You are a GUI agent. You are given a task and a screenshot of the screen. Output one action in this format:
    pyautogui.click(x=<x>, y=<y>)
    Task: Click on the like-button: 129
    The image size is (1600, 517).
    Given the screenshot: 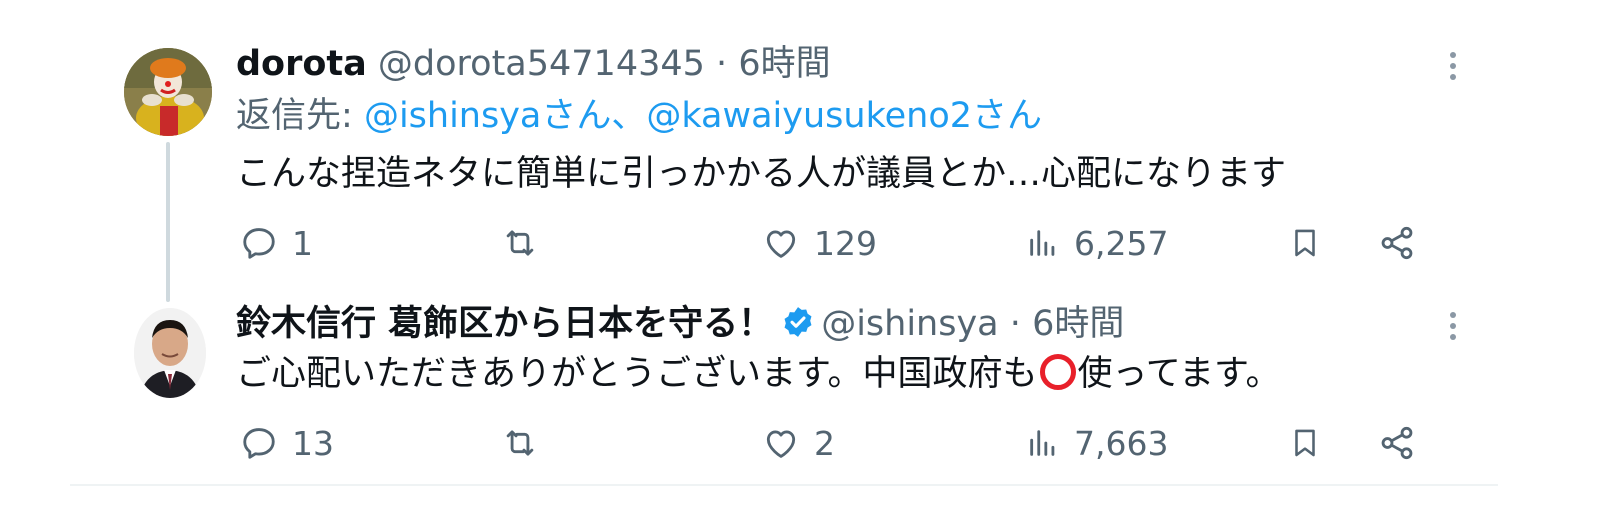 What is the action you would take?
    pyautogui.click(x=819, y=243)
    